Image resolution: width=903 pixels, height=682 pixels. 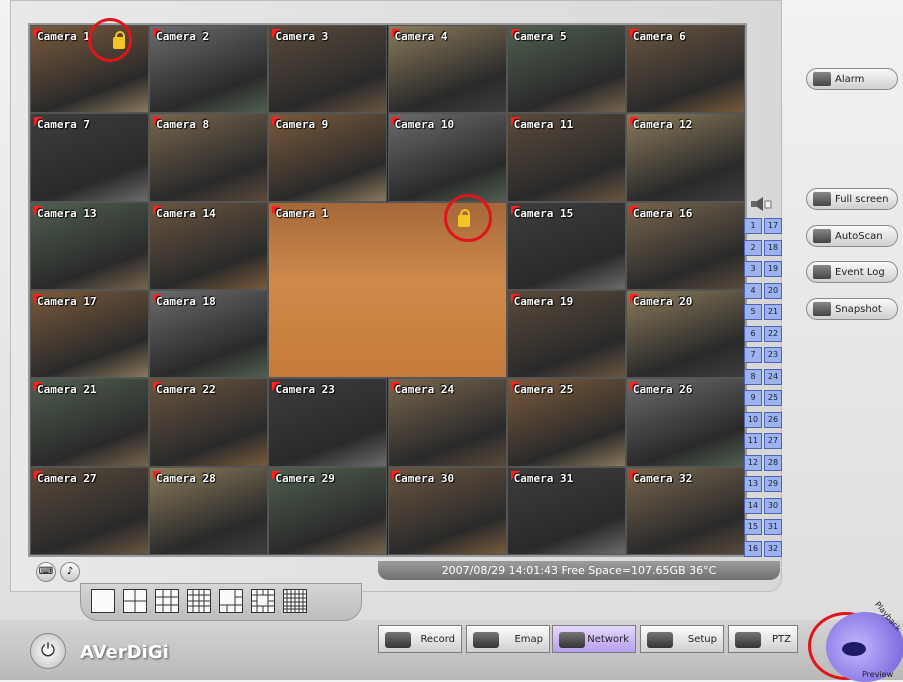 What do you see at coordinates (685, 422) in the screenshot?
I see `camera-tile: Camera 26` at bounding box center [685, 422].